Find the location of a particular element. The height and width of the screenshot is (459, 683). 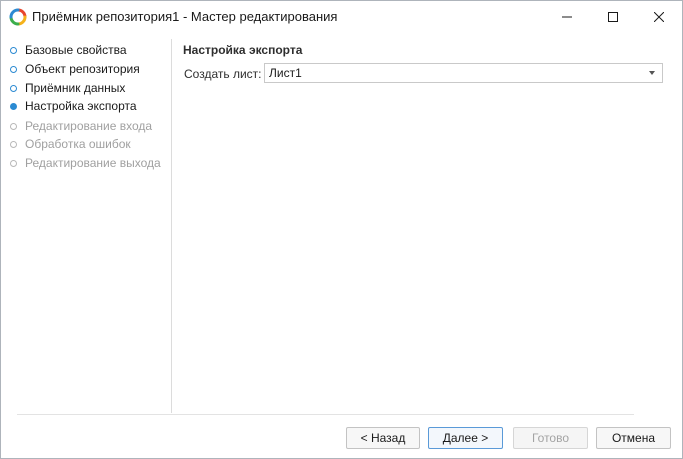

step-export-settings: Настройка экспорта is located at coordinates (73, 106).